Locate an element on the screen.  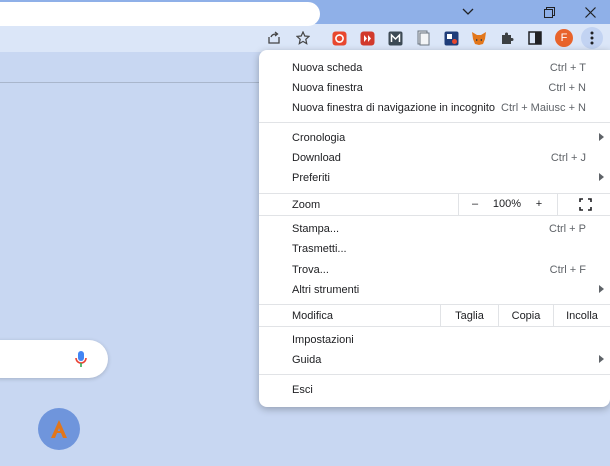
menu-item-shortcut: Ctrl + T is located at coordinates (567, 68).